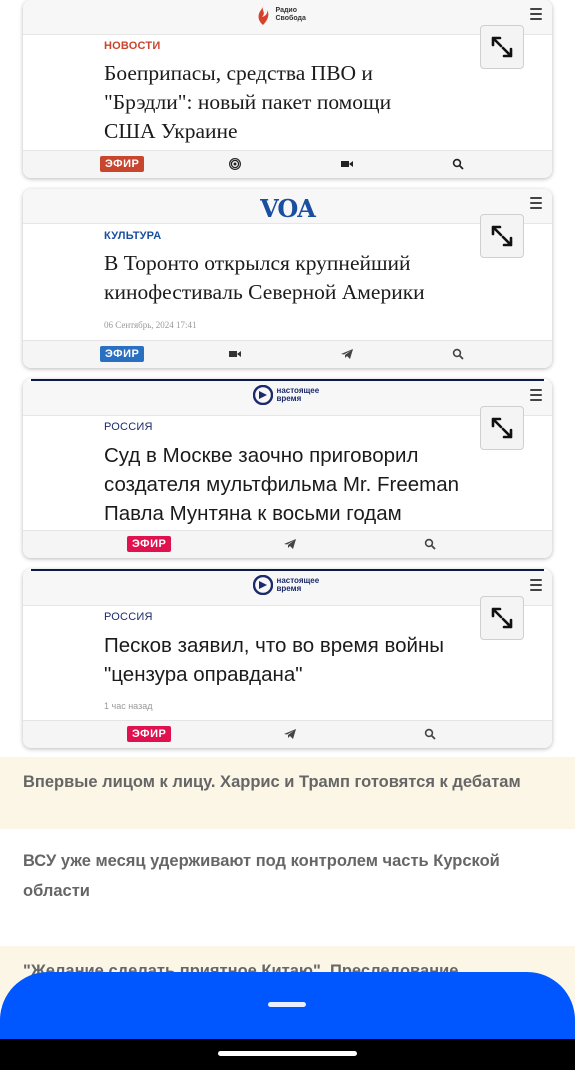 The height and width of the screenshot is (1070, 575). Describe the element at coordinates (171, 131) in the screenshot. I see `headline-line: США Украине` at that location.